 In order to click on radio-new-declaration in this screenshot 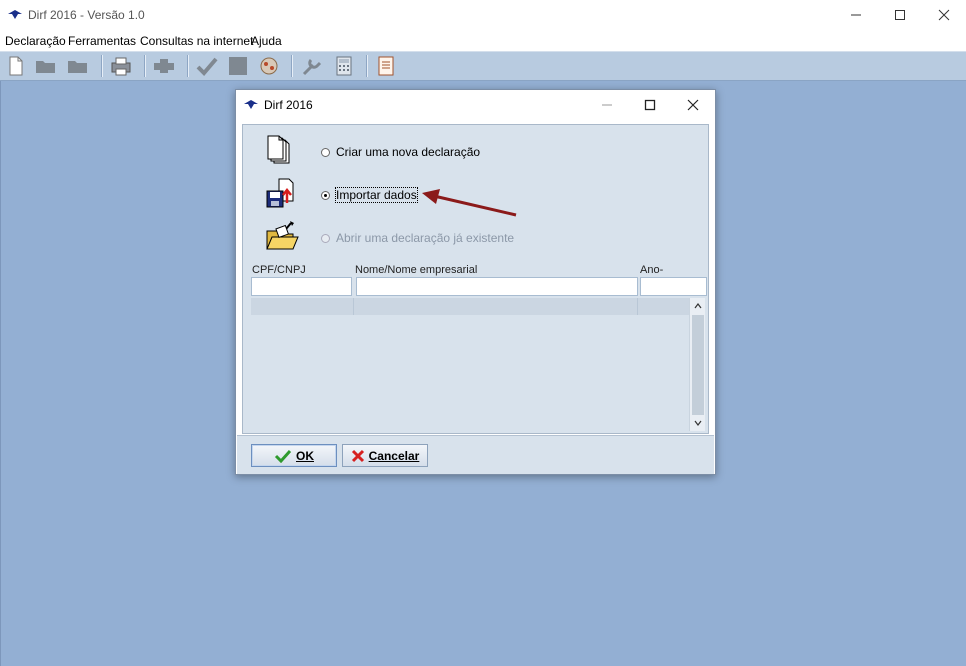, I will do `click(325, 152)`.